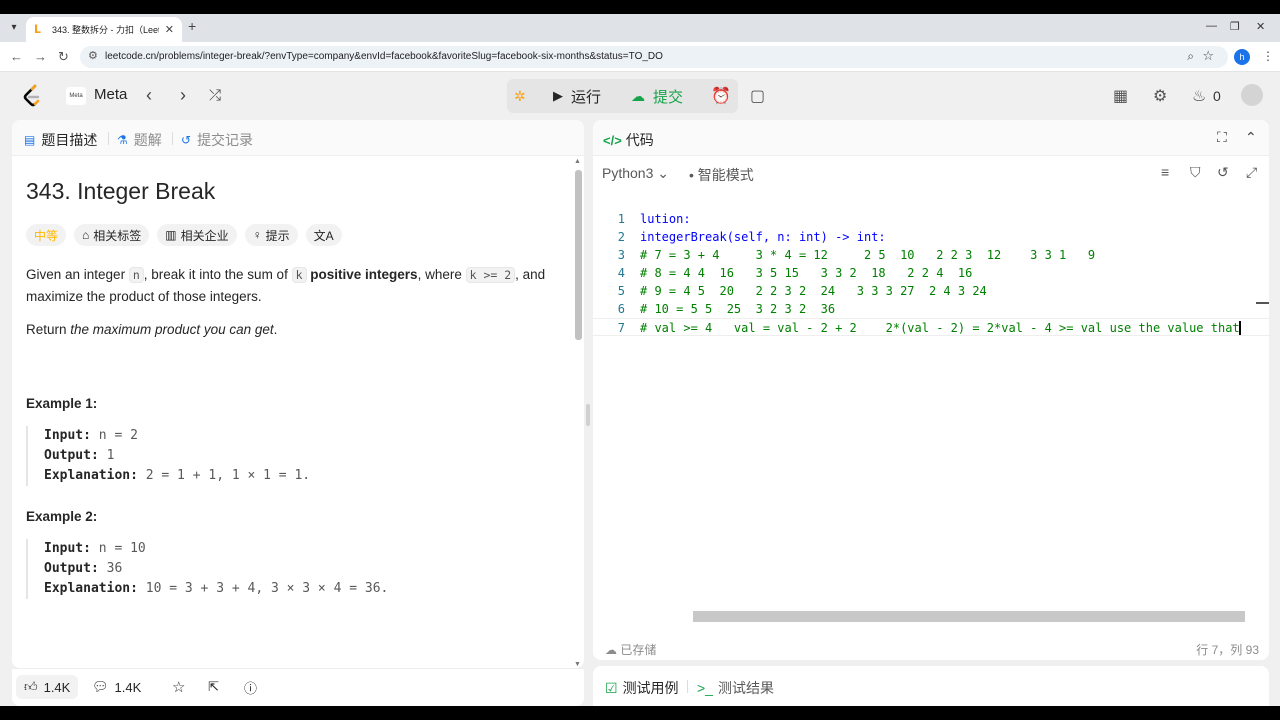 Image resolution: width=1280 pixels, height=720 pixels. What do you see at coordinates (1222, 137) in the screenshot?
I see `maximize-icon: ⛶` at bounding box center [1222, 137].